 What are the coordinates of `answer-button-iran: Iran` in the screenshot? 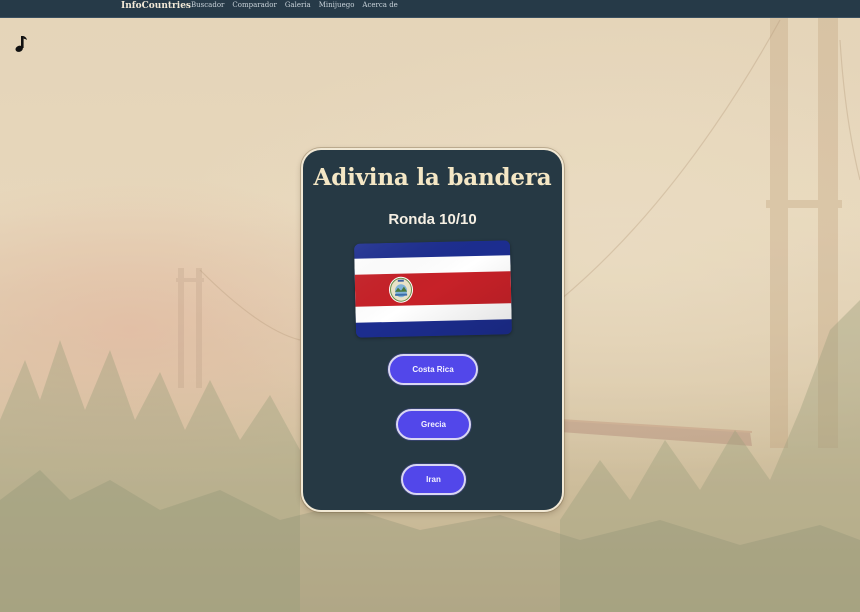 It's located at (433, 479).